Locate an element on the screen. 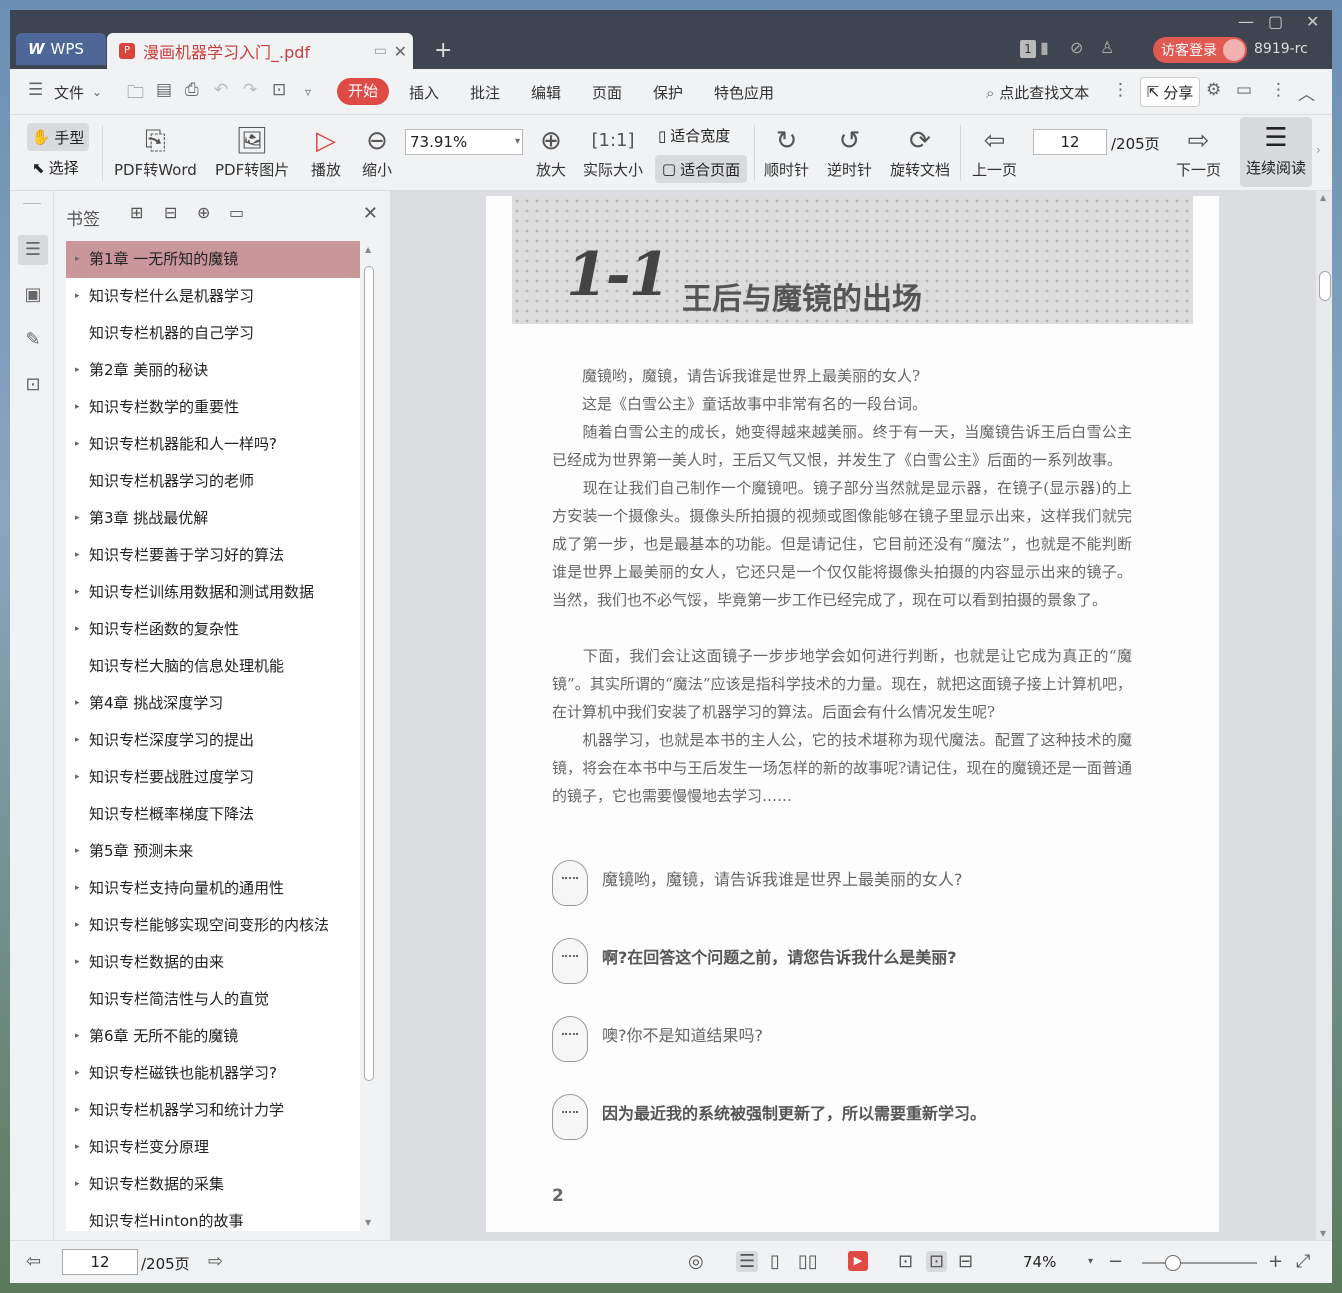 The width and height of the screenshot is (1342, 1293). bookmark-item: ▸ 知识专栏要战胜过度学习 is located at coordinates (213, 777).